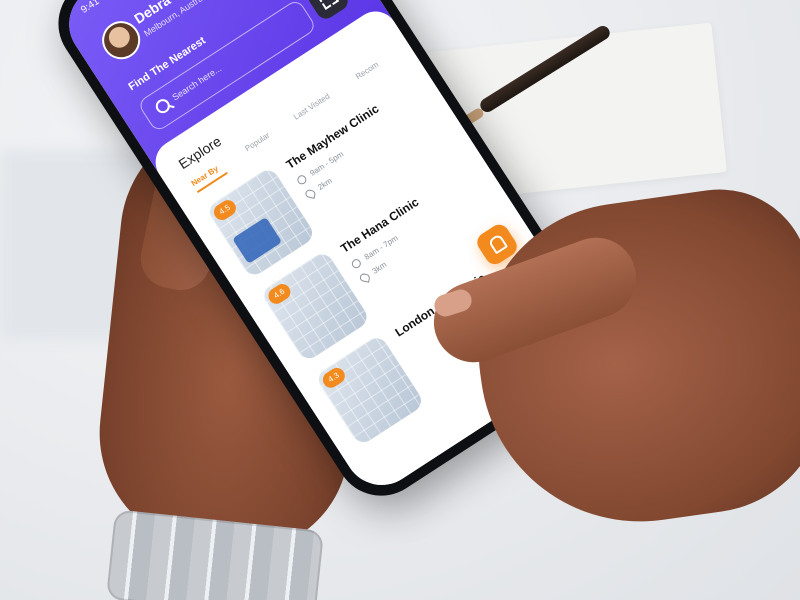  I want to click on clinic-distance-text: 3km, so click(379, 267).